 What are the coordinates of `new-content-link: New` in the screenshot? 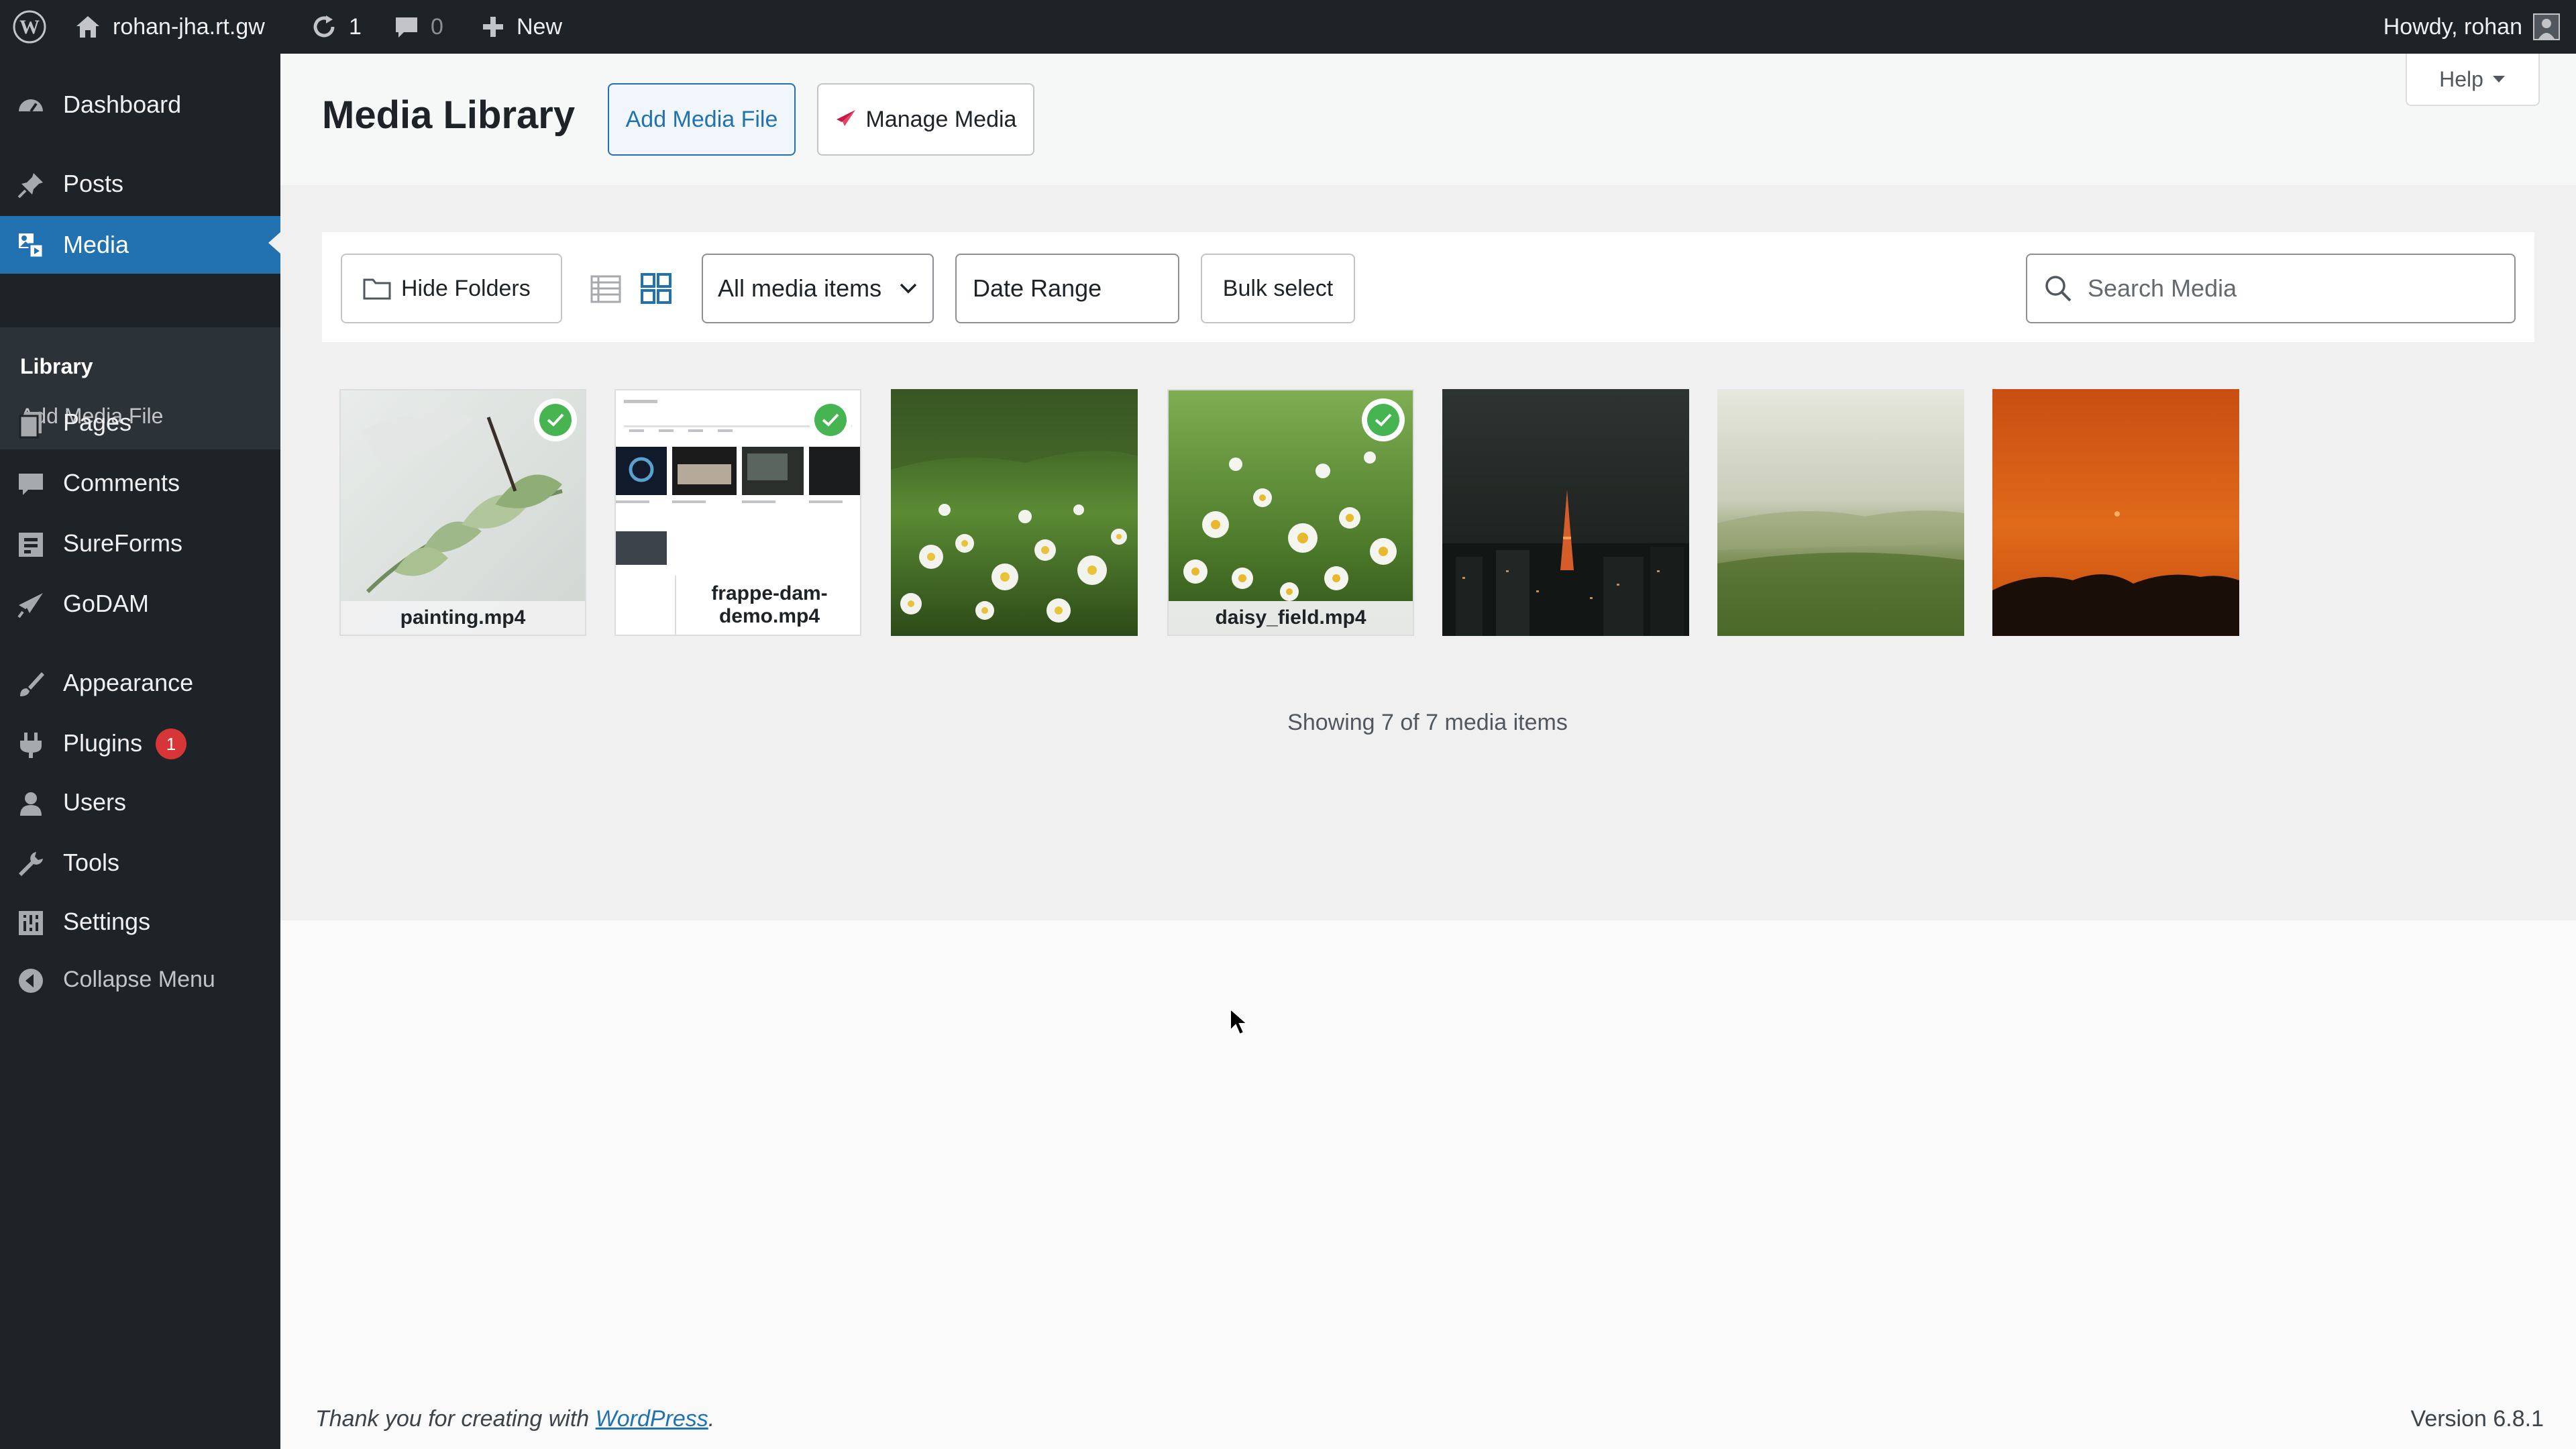 It's located at (521, 27).